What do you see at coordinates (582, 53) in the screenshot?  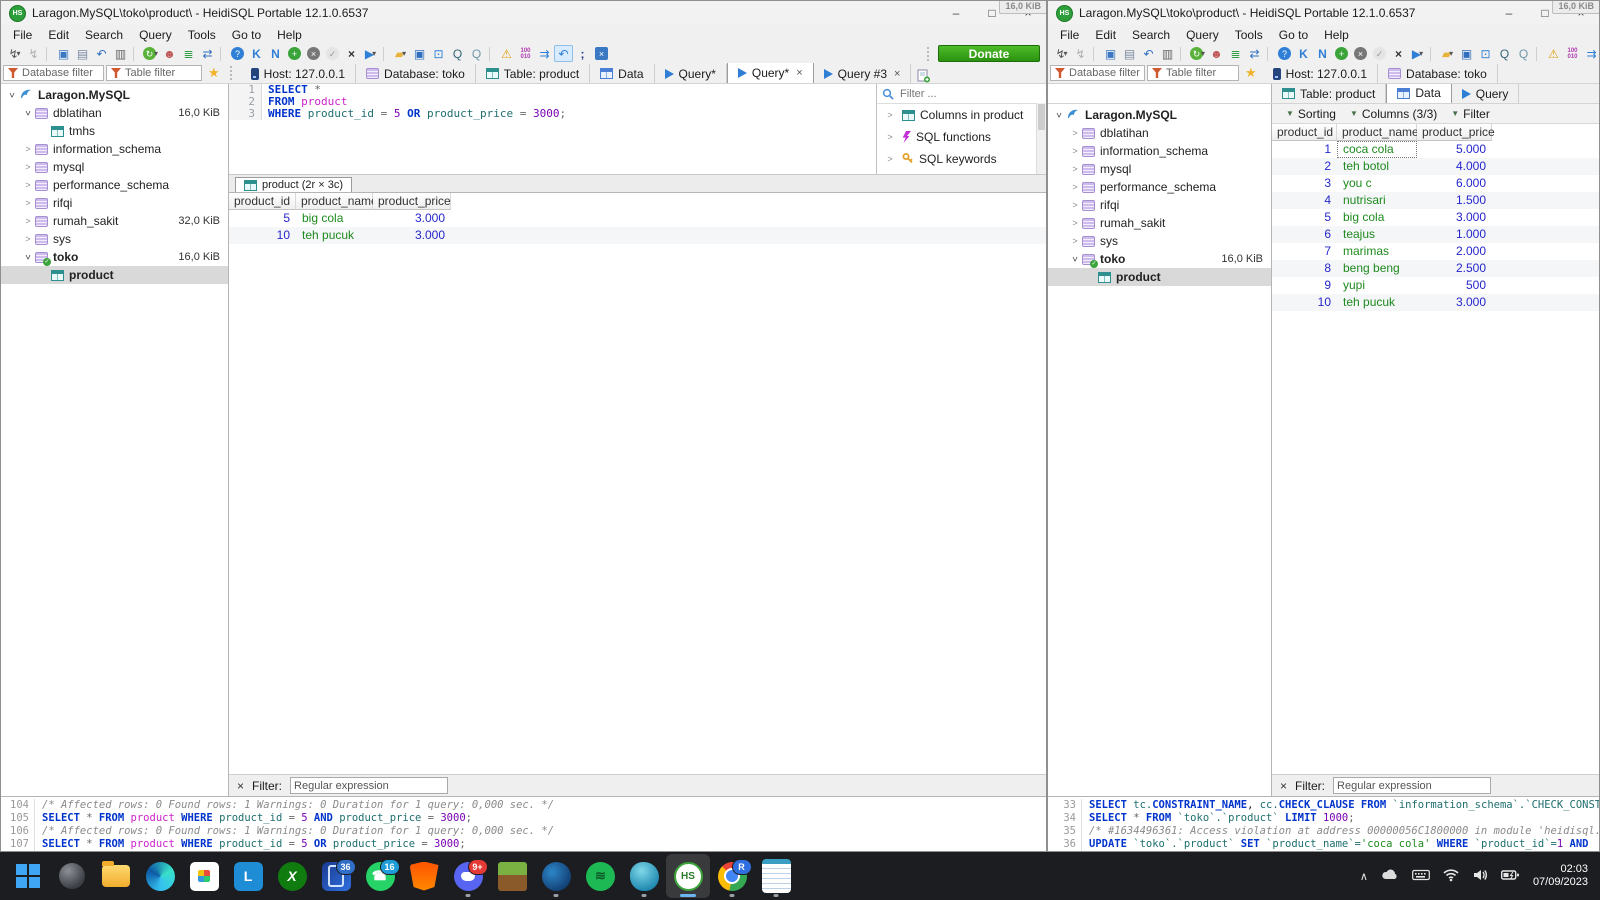 I see `semicolon-button: ;` at bounding box center [582, 53].